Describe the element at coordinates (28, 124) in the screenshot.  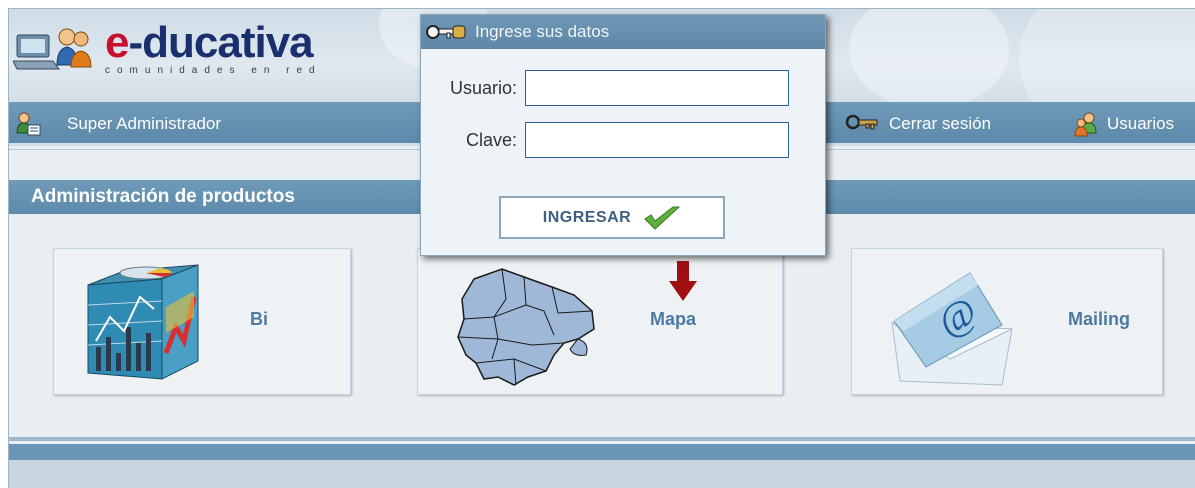
I see `user-card-icon` at that location.